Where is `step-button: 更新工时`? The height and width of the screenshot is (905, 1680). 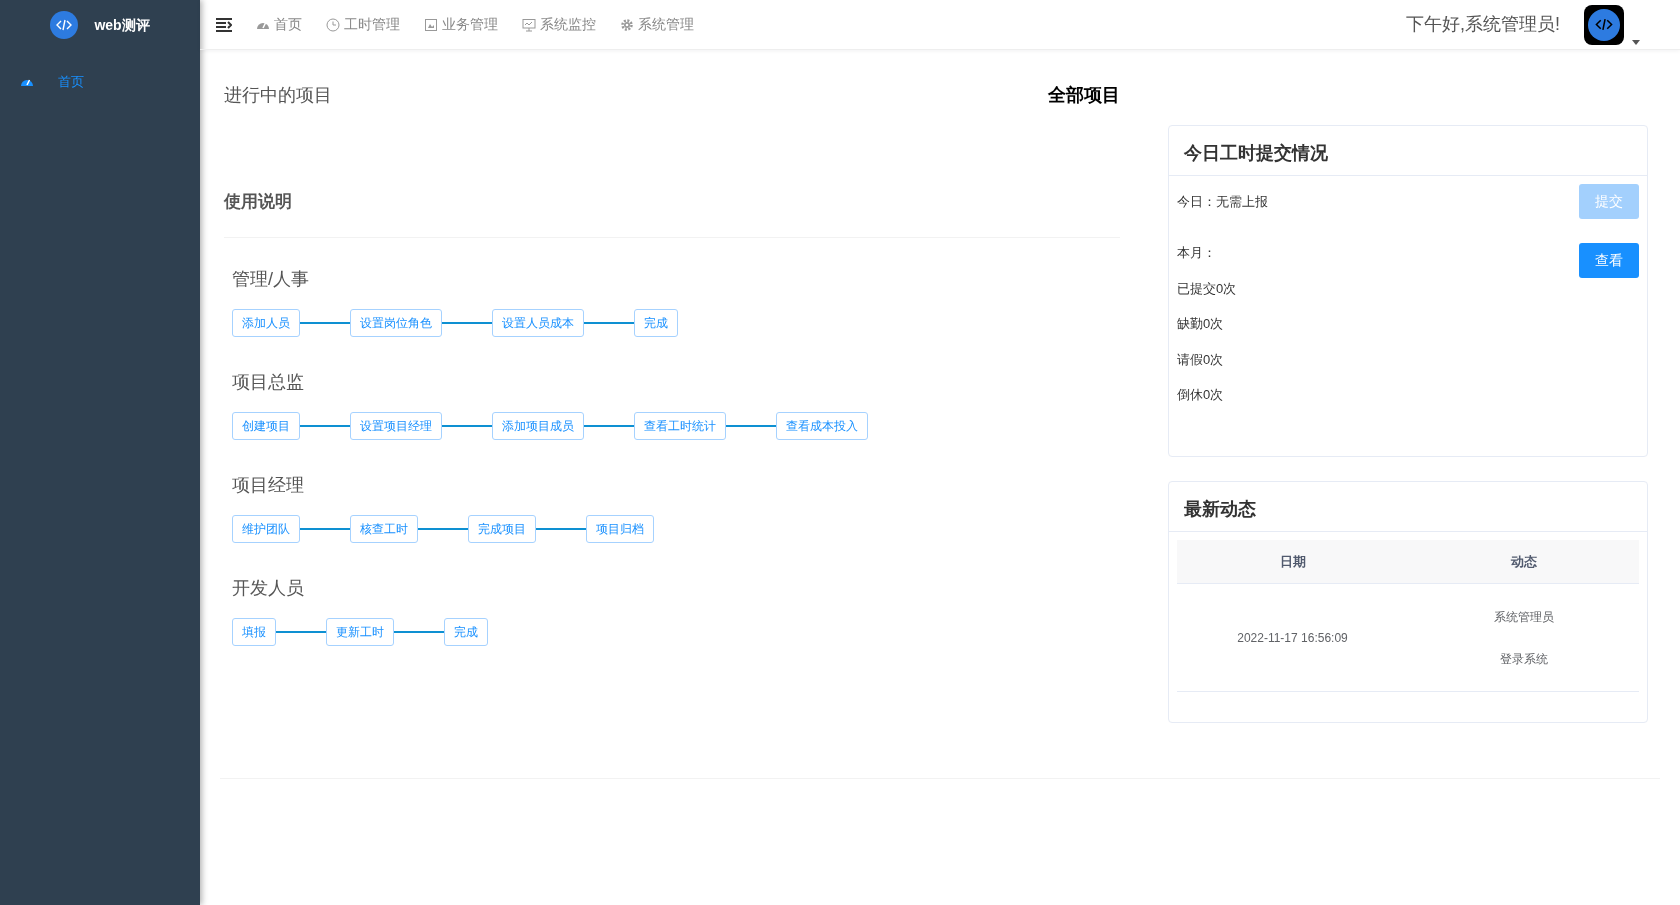 step-button: 更新工时 is located at coordinates (360, 631).